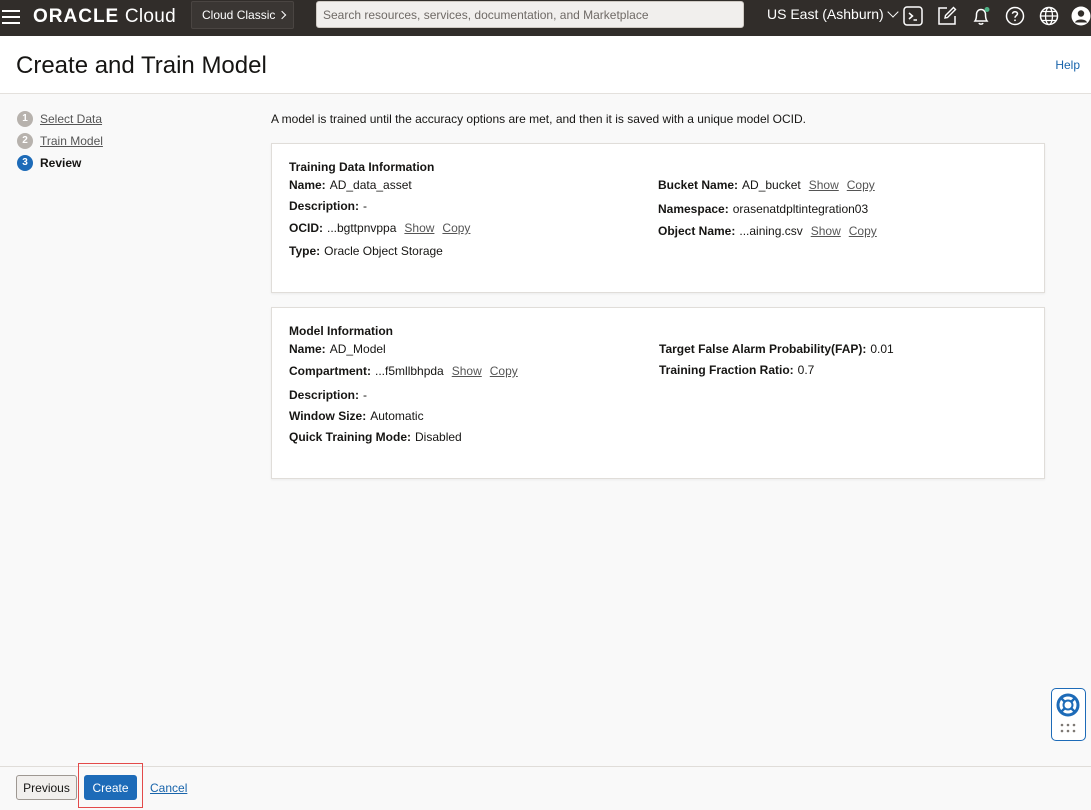 Image resolution: width=1091 pixels, height=810 pixels. What do you see at coordinates (110, 787) in the screenshot?
I see `create-button: Create` at bounding box center [110, 787].